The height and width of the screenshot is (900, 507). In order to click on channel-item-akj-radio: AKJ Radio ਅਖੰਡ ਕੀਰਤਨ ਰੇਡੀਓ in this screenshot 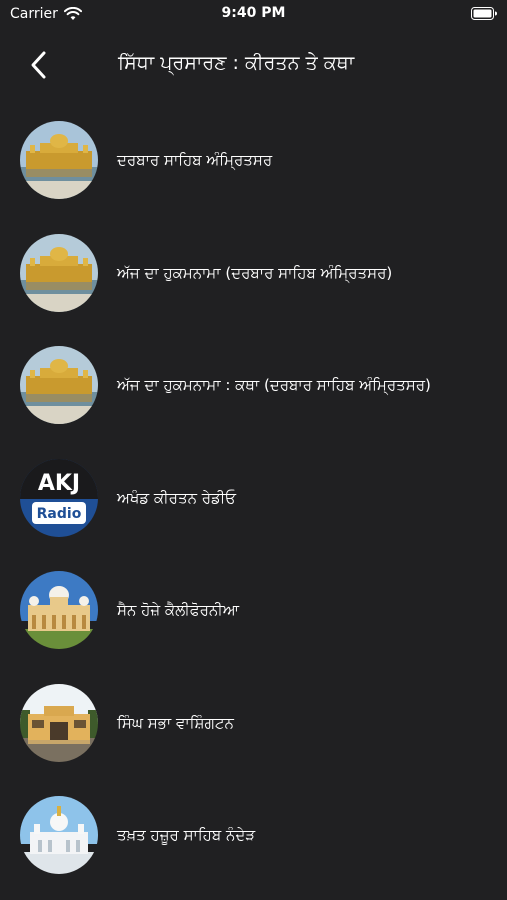, I will do `click(253, 498)`.